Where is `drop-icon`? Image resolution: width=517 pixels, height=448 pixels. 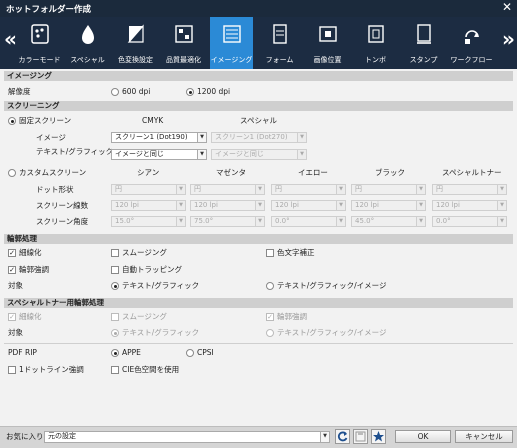 drop-icon is located at coordinates (88, 34).